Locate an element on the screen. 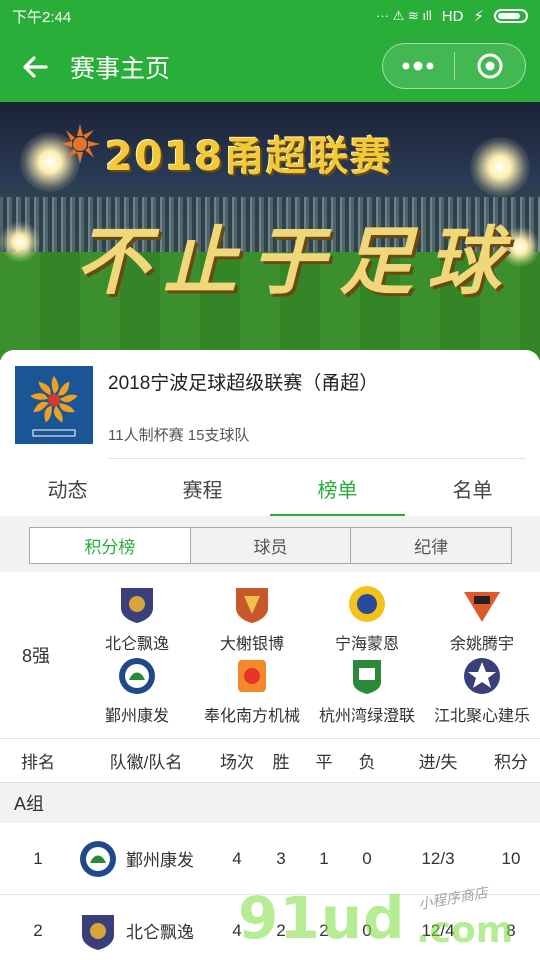 The height and width of the screenshot is (960, 540). qualified-team: 余姚腾宇 is located at coordinates (478, 619).